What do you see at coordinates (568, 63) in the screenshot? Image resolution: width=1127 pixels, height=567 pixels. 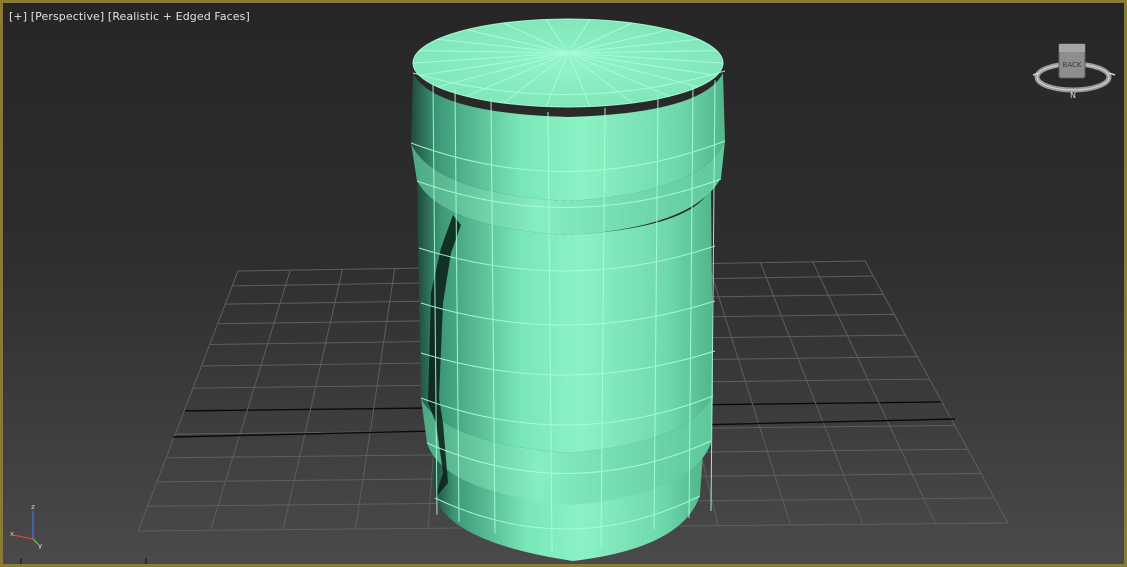 I see `cylinder-top-cap` at bounding box center [568, 63].